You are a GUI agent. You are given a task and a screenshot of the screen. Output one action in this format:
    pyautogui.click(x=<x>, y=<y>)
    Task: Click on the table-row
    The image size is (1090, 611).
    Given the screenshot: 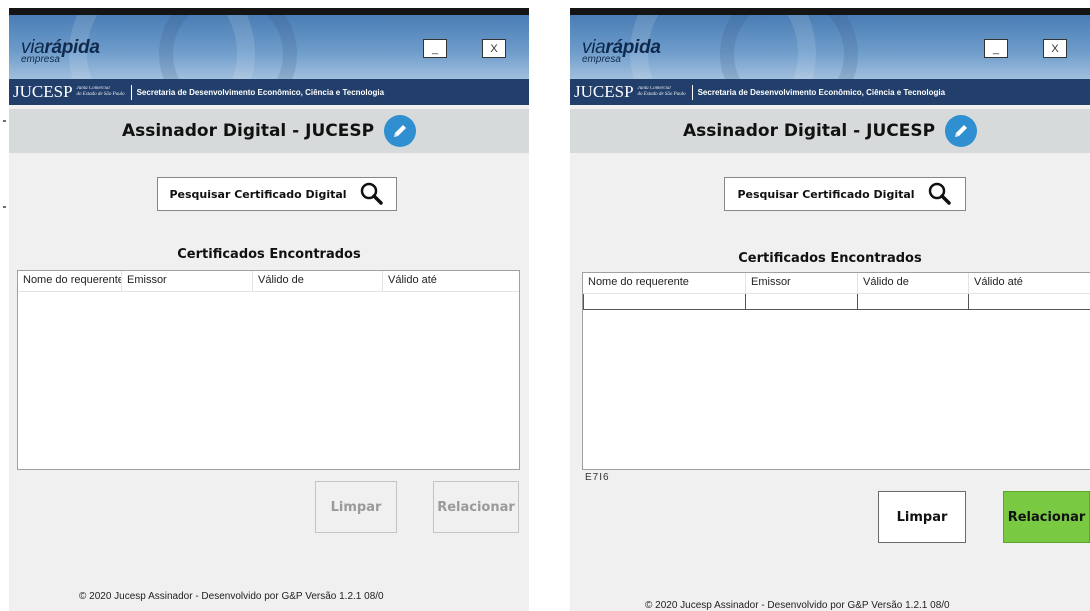 What is the action you would take?
    pyautogui.click(x=836, y=302)
    